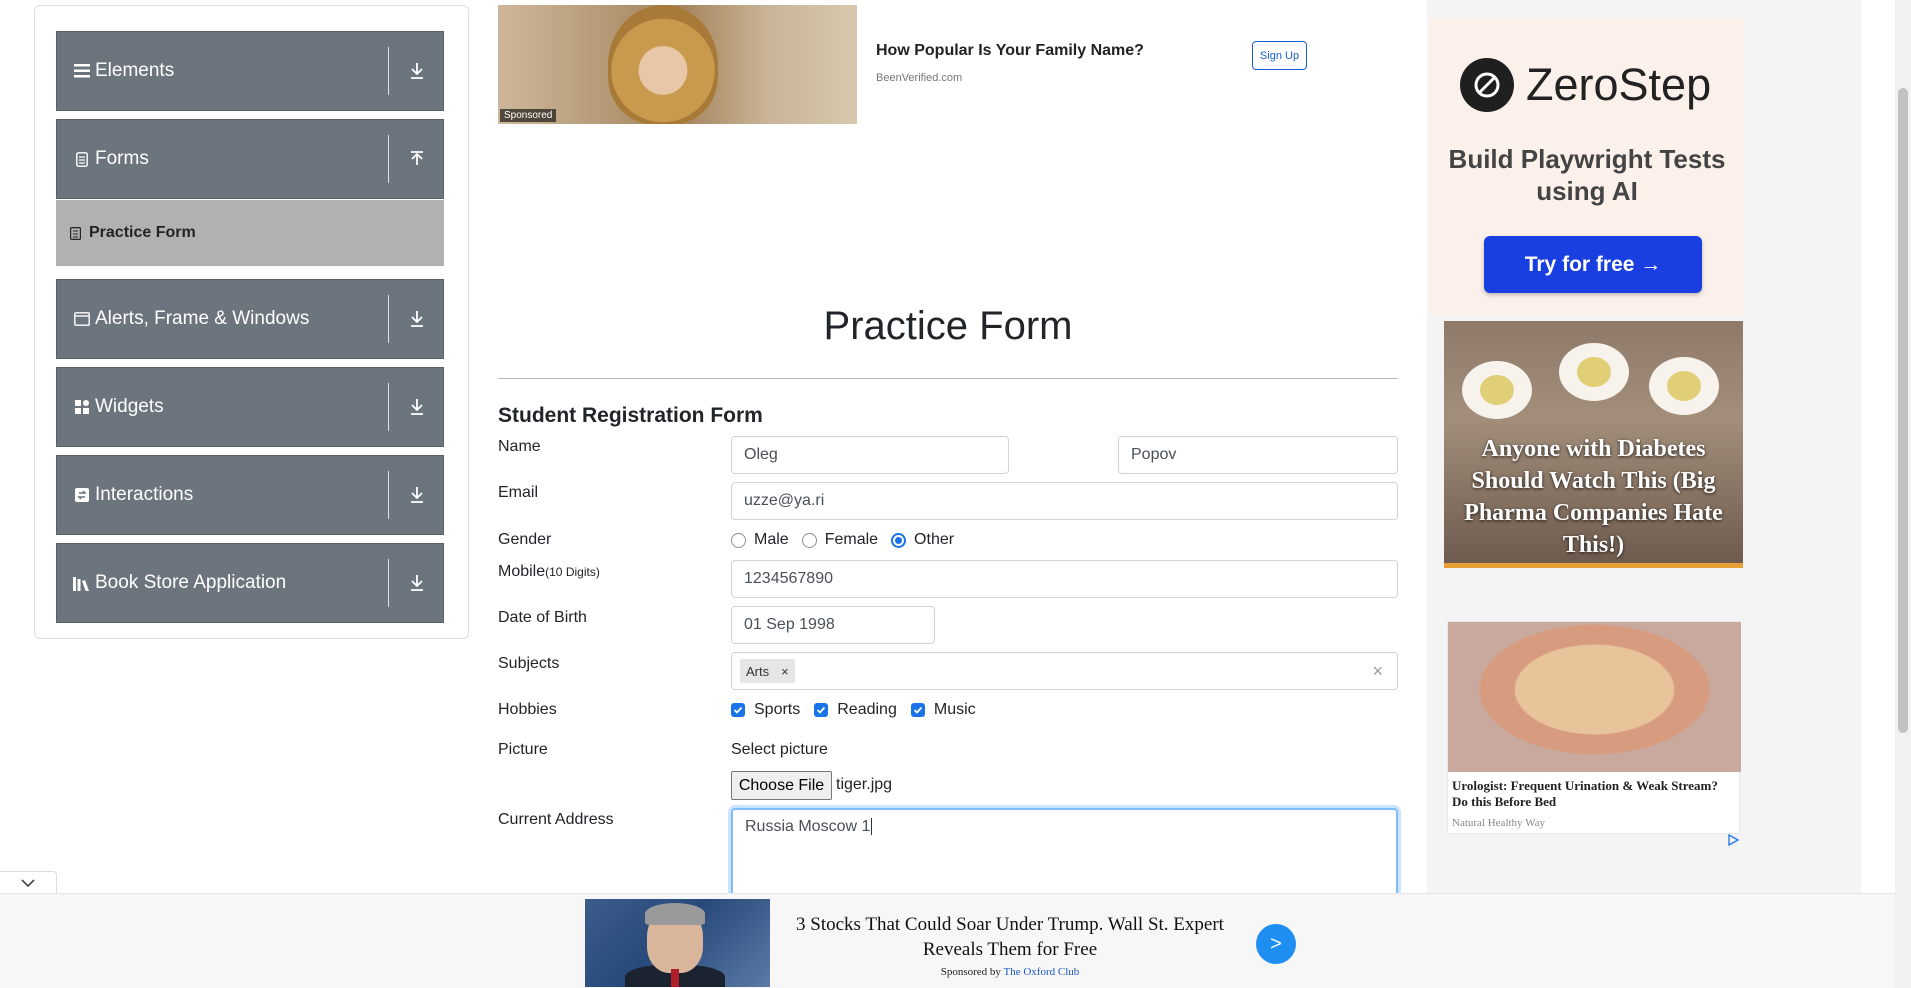 The height and width of the screenshot is (988, 1911). I want to click on first-name-input: Oleg, so click(870, 455).